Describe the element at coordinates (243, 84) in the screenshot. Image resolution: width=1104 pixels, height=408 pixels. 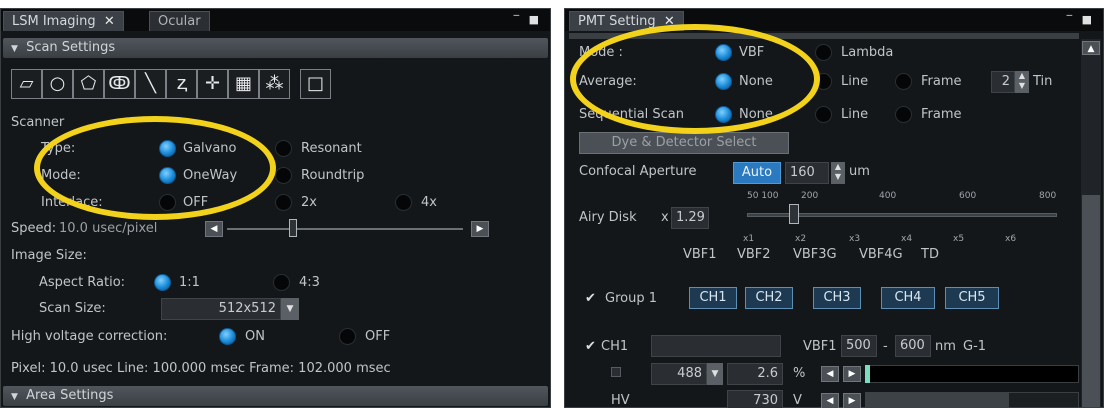
I see `grid-tool-icon: ▦` at that location.